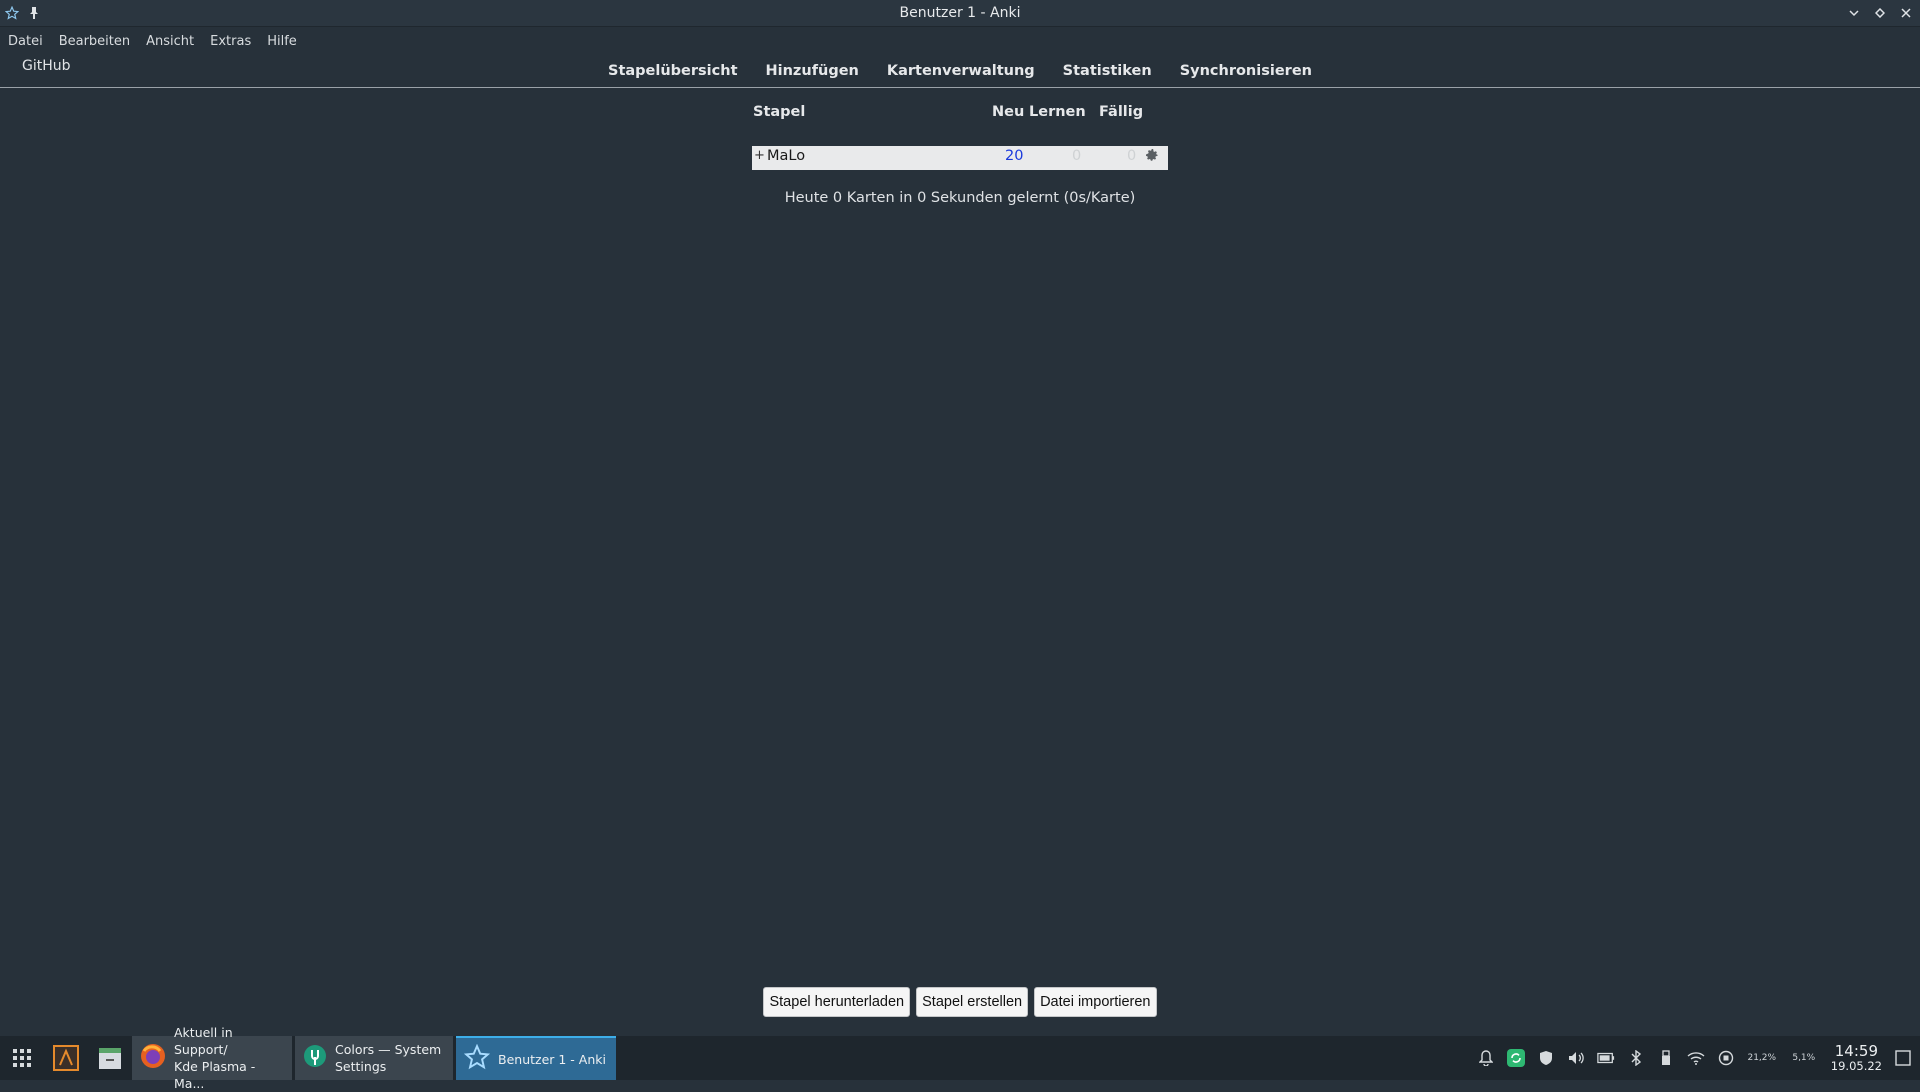 The height and width of the screenshot is (1092, 1920). What do you see at coordinates (22, 1058) in the screenshot?
I see `app-launcher-icon` at bounding box center [22, 1058].